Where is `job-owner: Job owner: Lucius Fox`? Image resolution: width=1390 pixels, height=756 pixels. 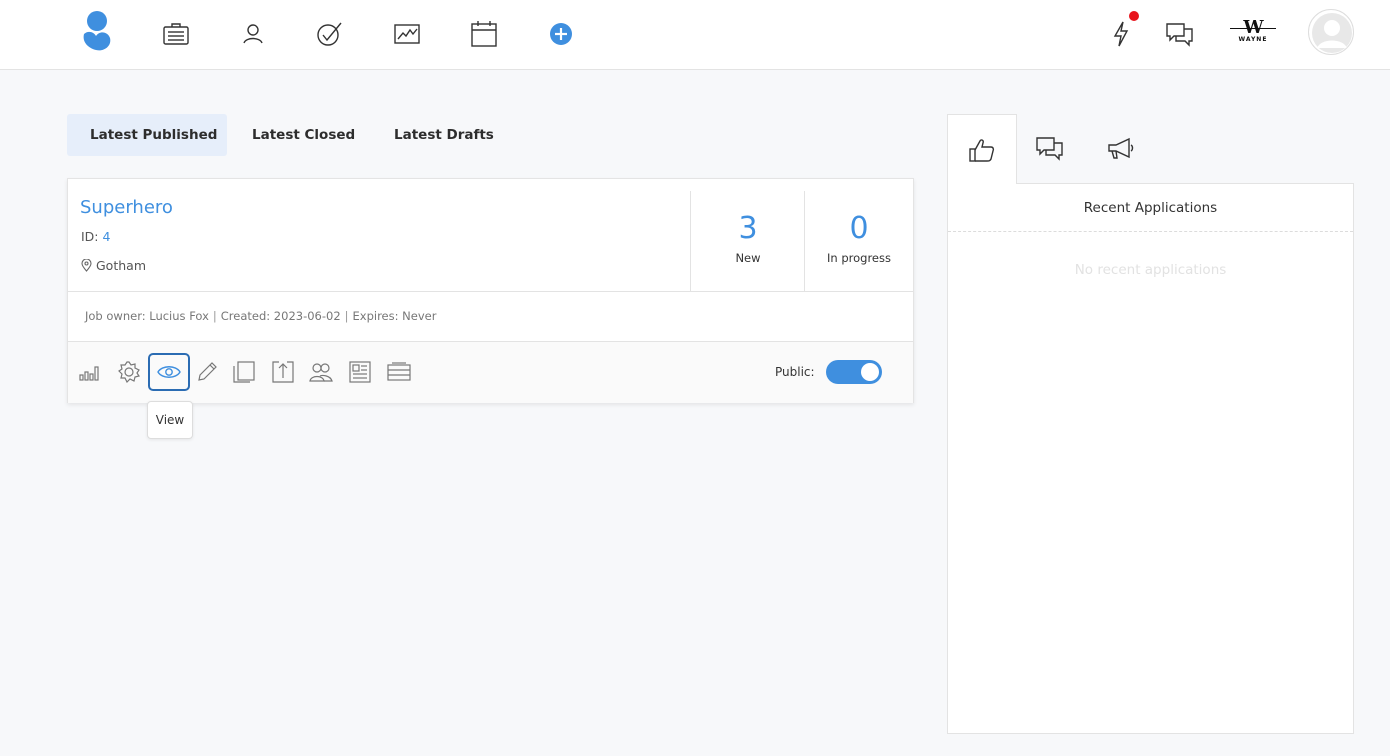 job-owner: Job owner: Lucius Fox is located at coordinates (147, 316).